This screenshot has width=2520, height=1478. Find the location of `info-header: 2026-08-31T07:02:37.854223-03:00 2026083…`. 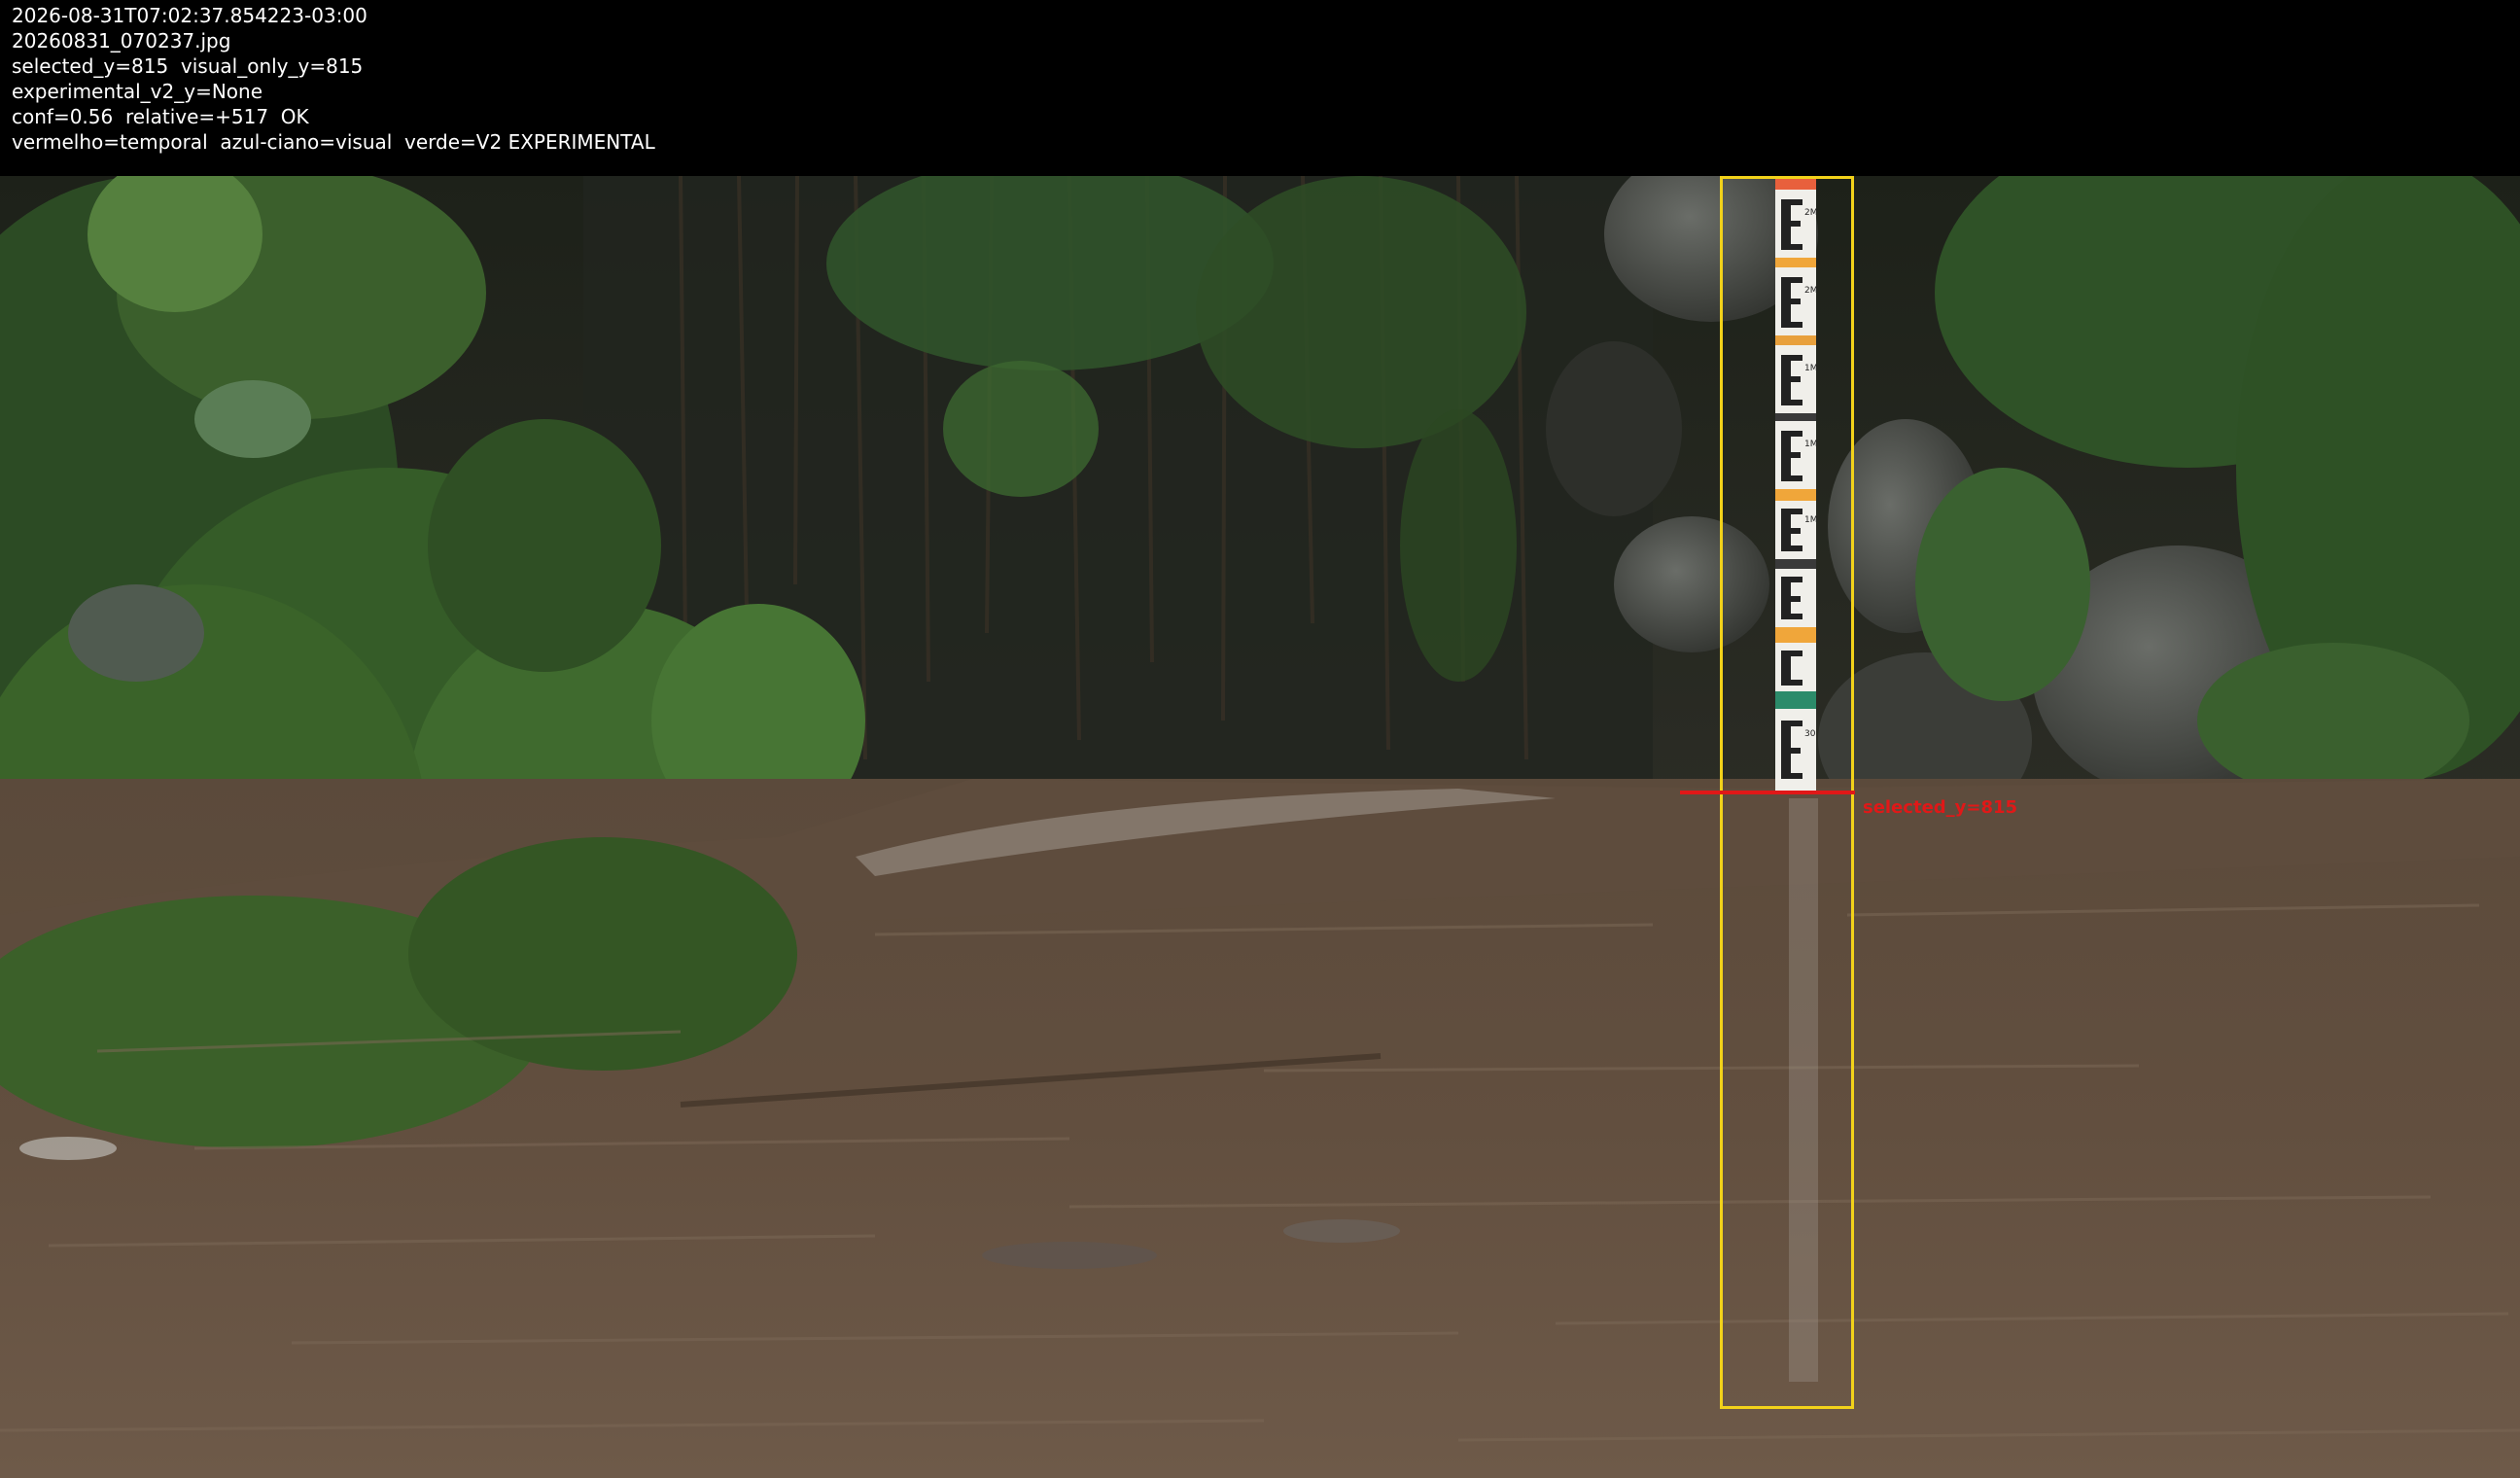

info-header: 2026-08-31T07:02:37.854223-03:00 2026083… is located at coordinates (1260, 88).